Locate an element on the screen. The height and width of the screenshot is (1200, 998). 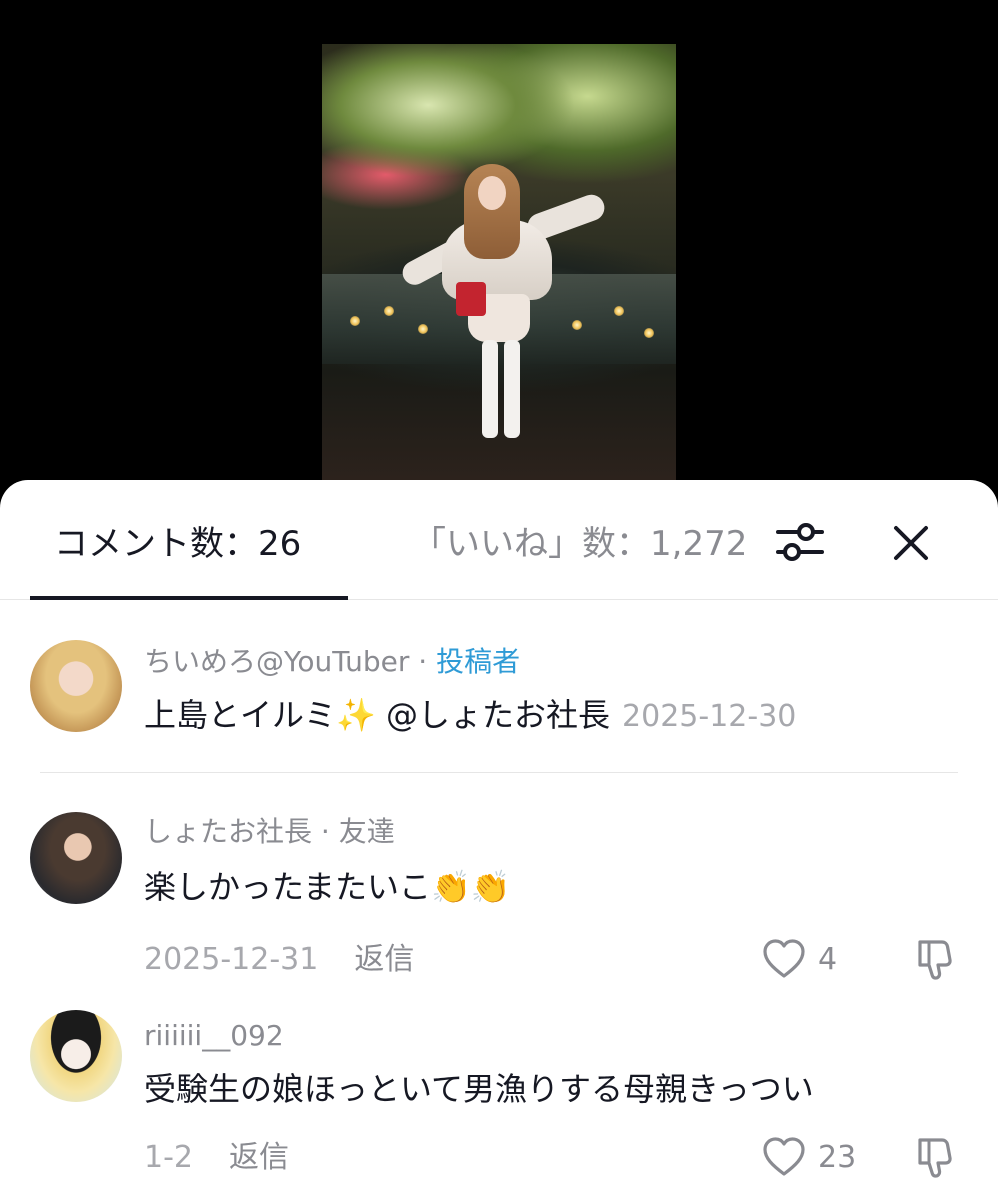
author-badge: 投稿者 is located at coordinates (478, 661).